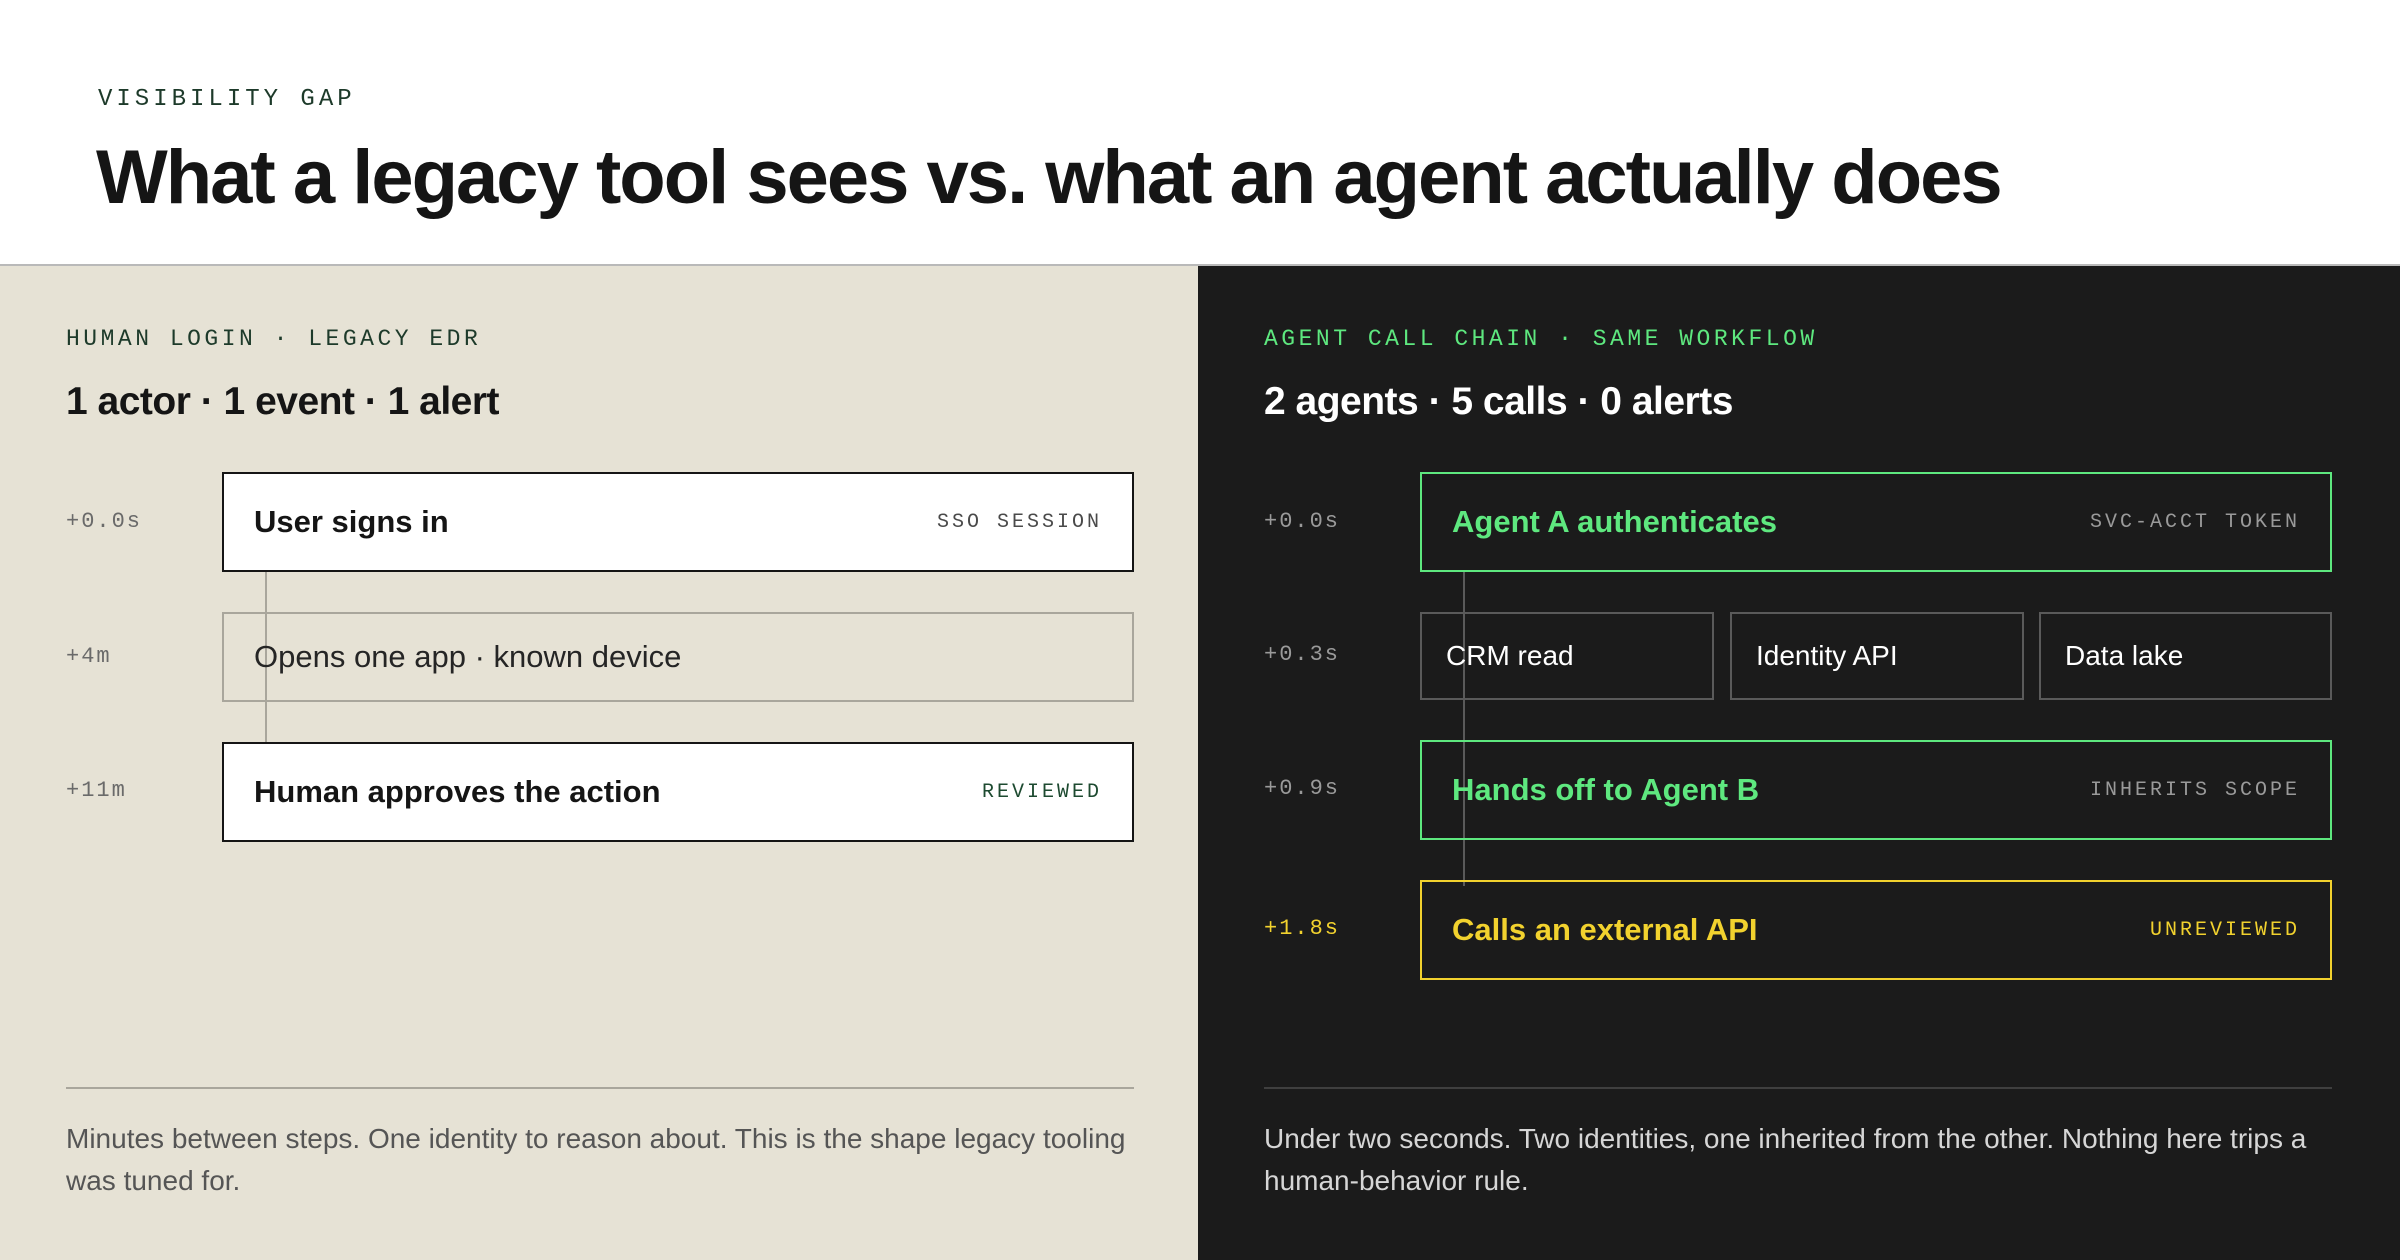  I want to click on legacy-step-label: User signs in, so click(351, 521).